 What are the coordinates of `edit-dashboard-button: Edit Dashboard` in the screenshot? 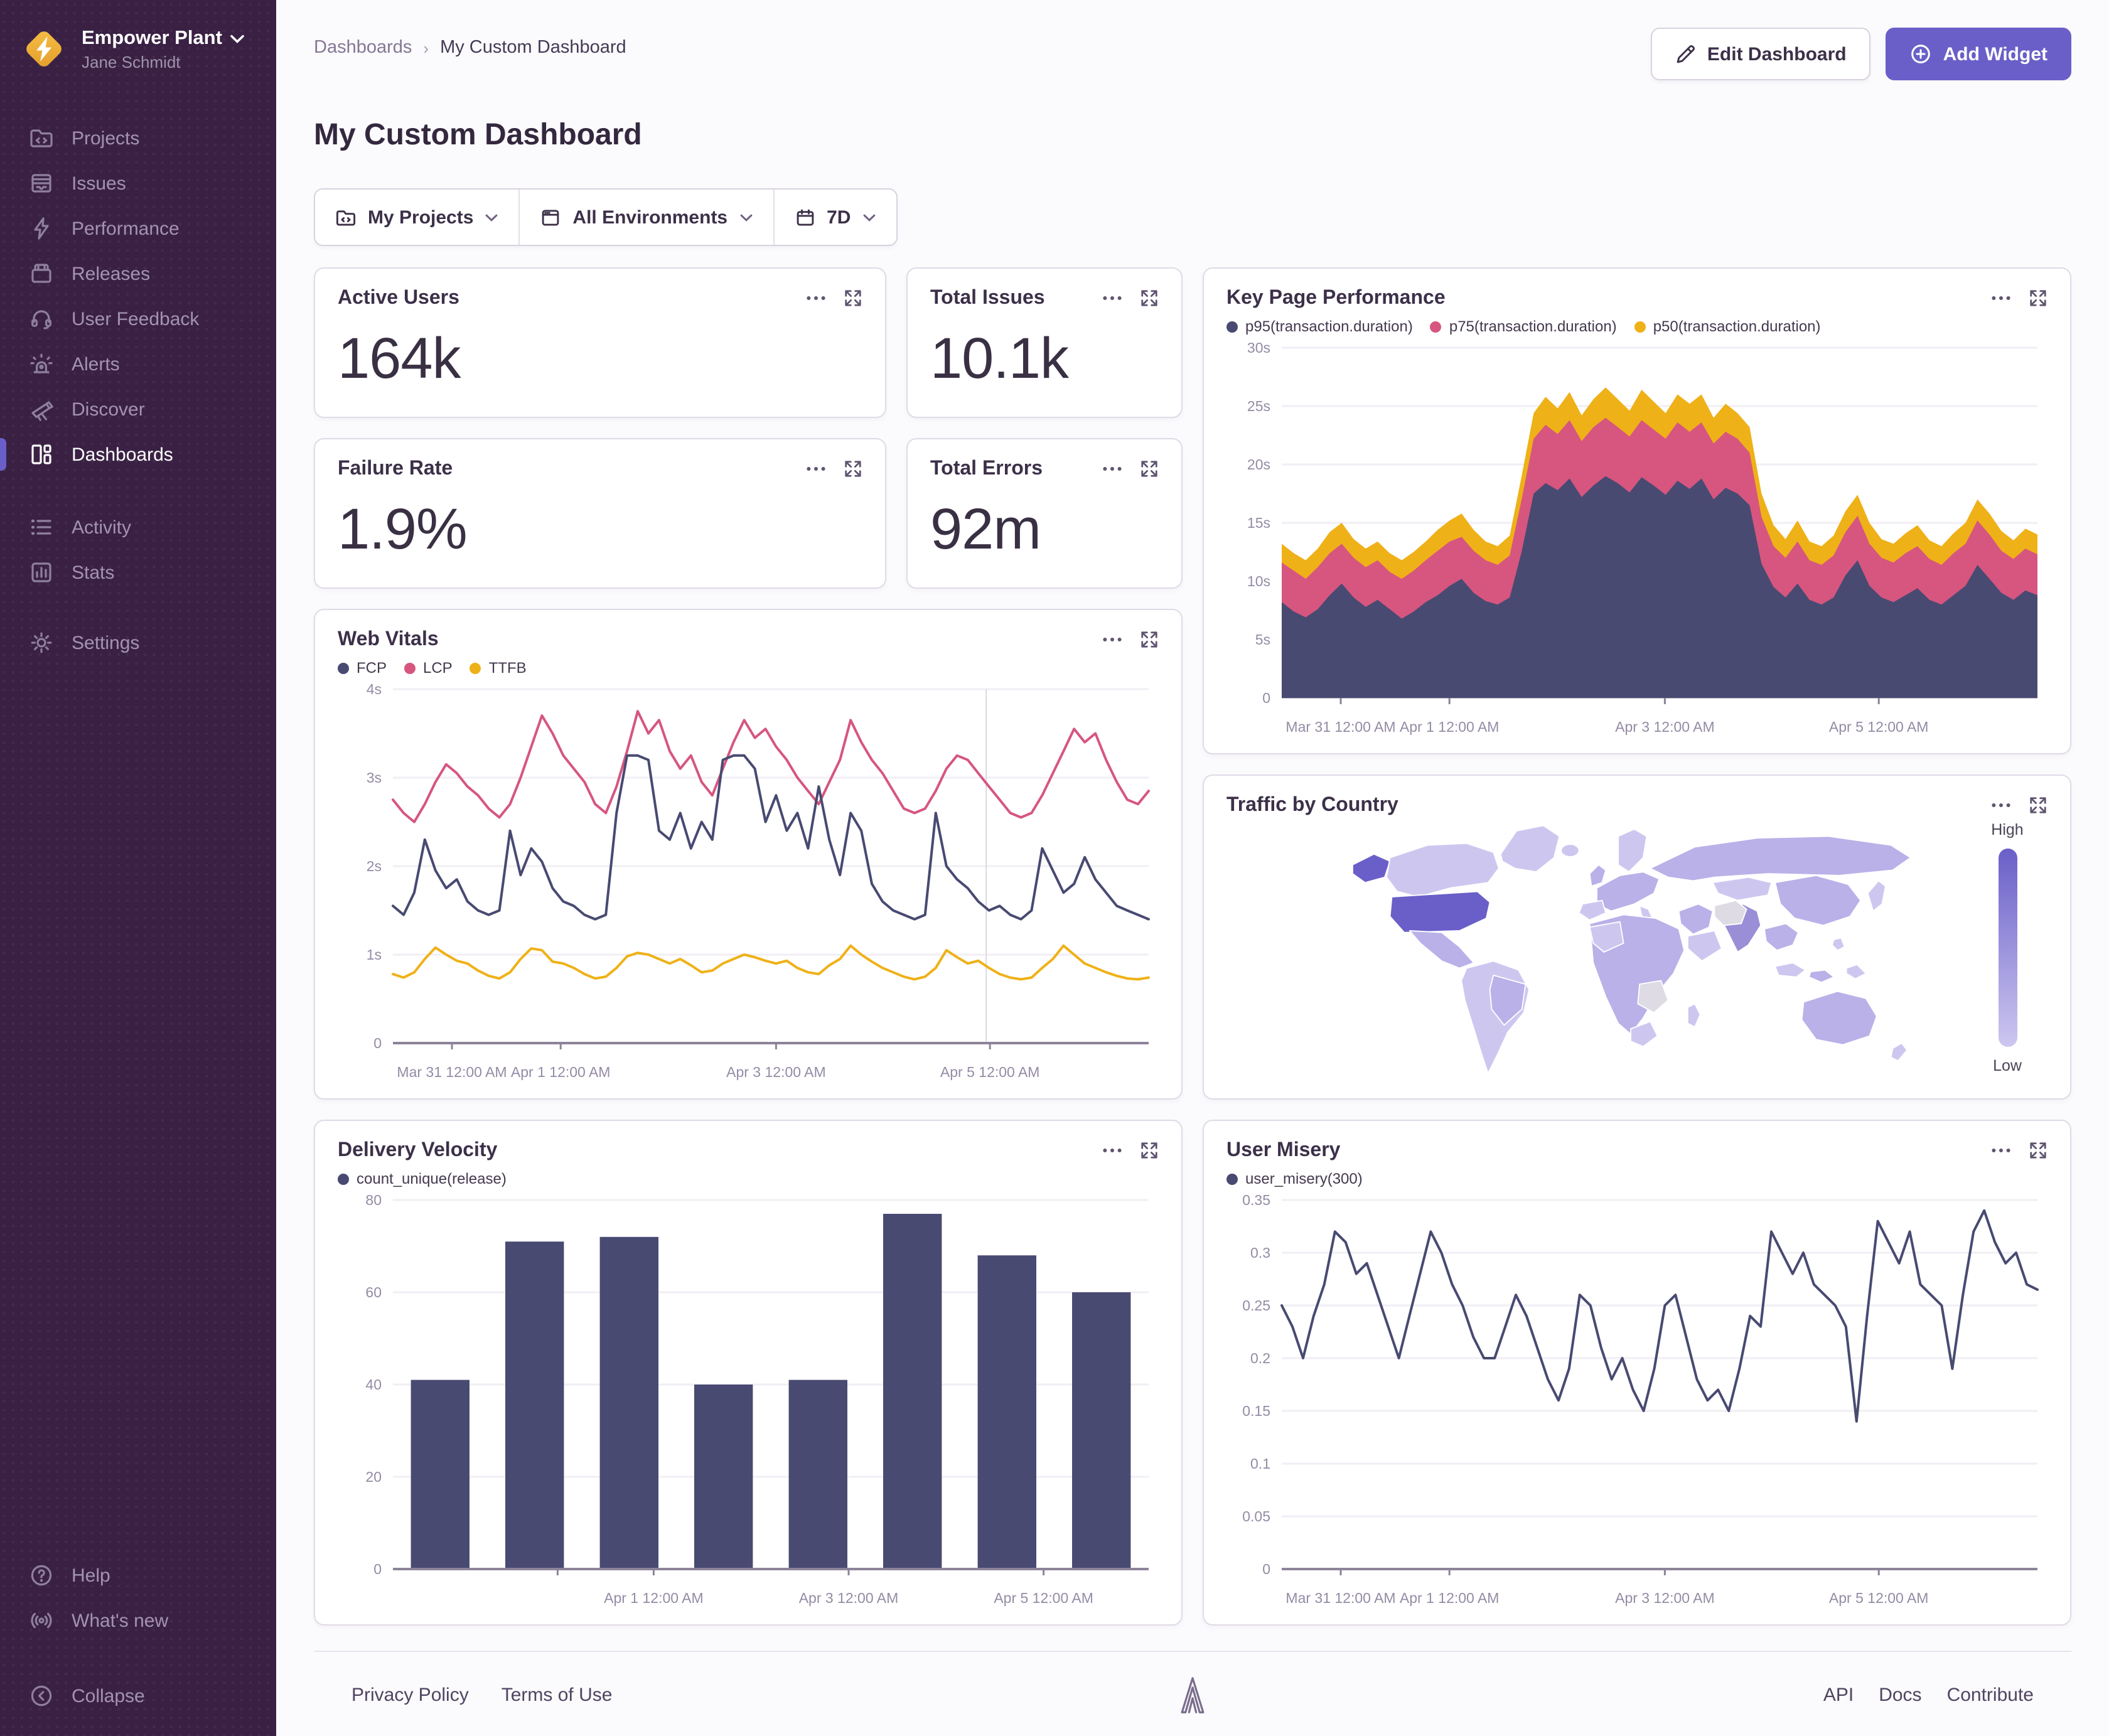 It's located at (1760, 54).